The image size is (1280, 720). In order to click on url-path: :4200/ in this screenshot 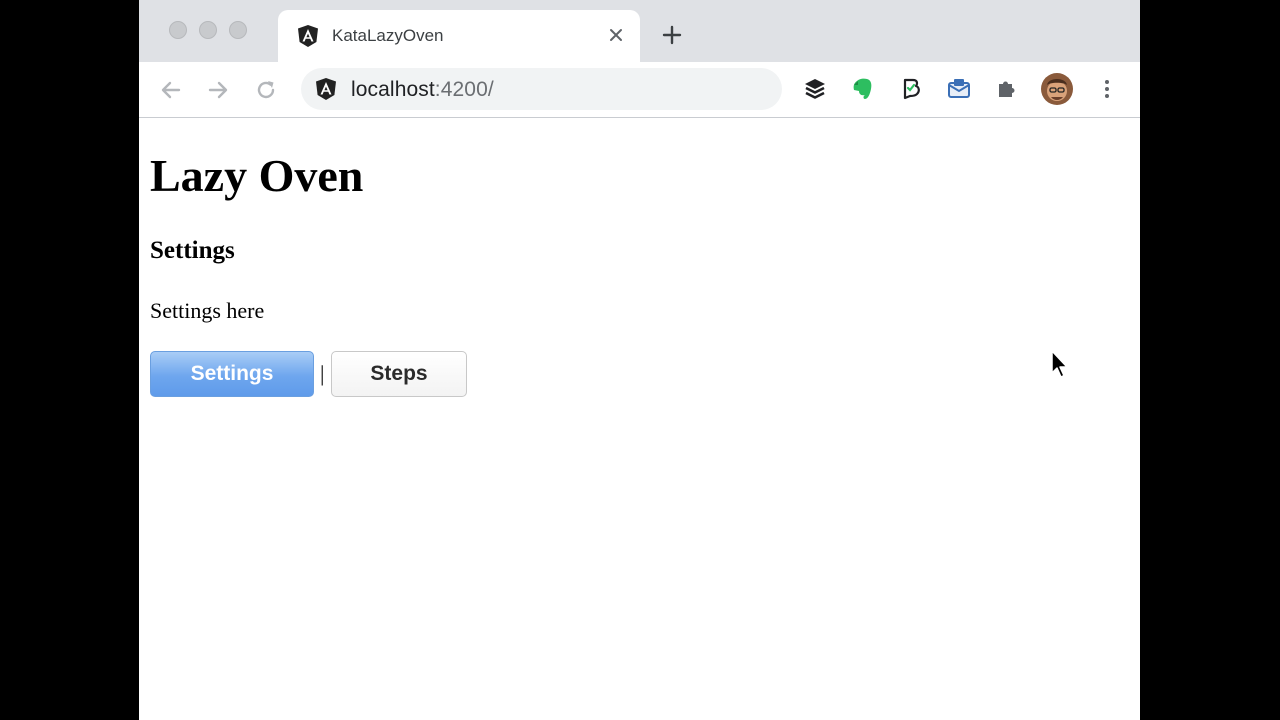, I will do `click(464, 89)`.